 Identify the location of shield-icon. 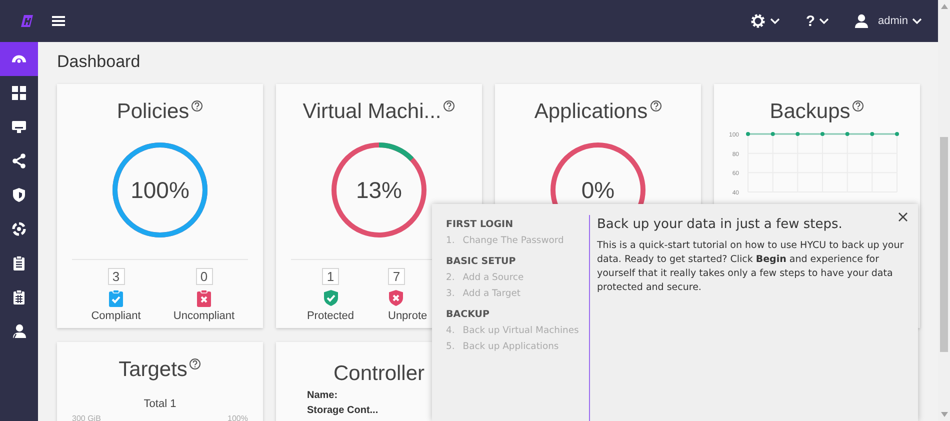
(19, 195).